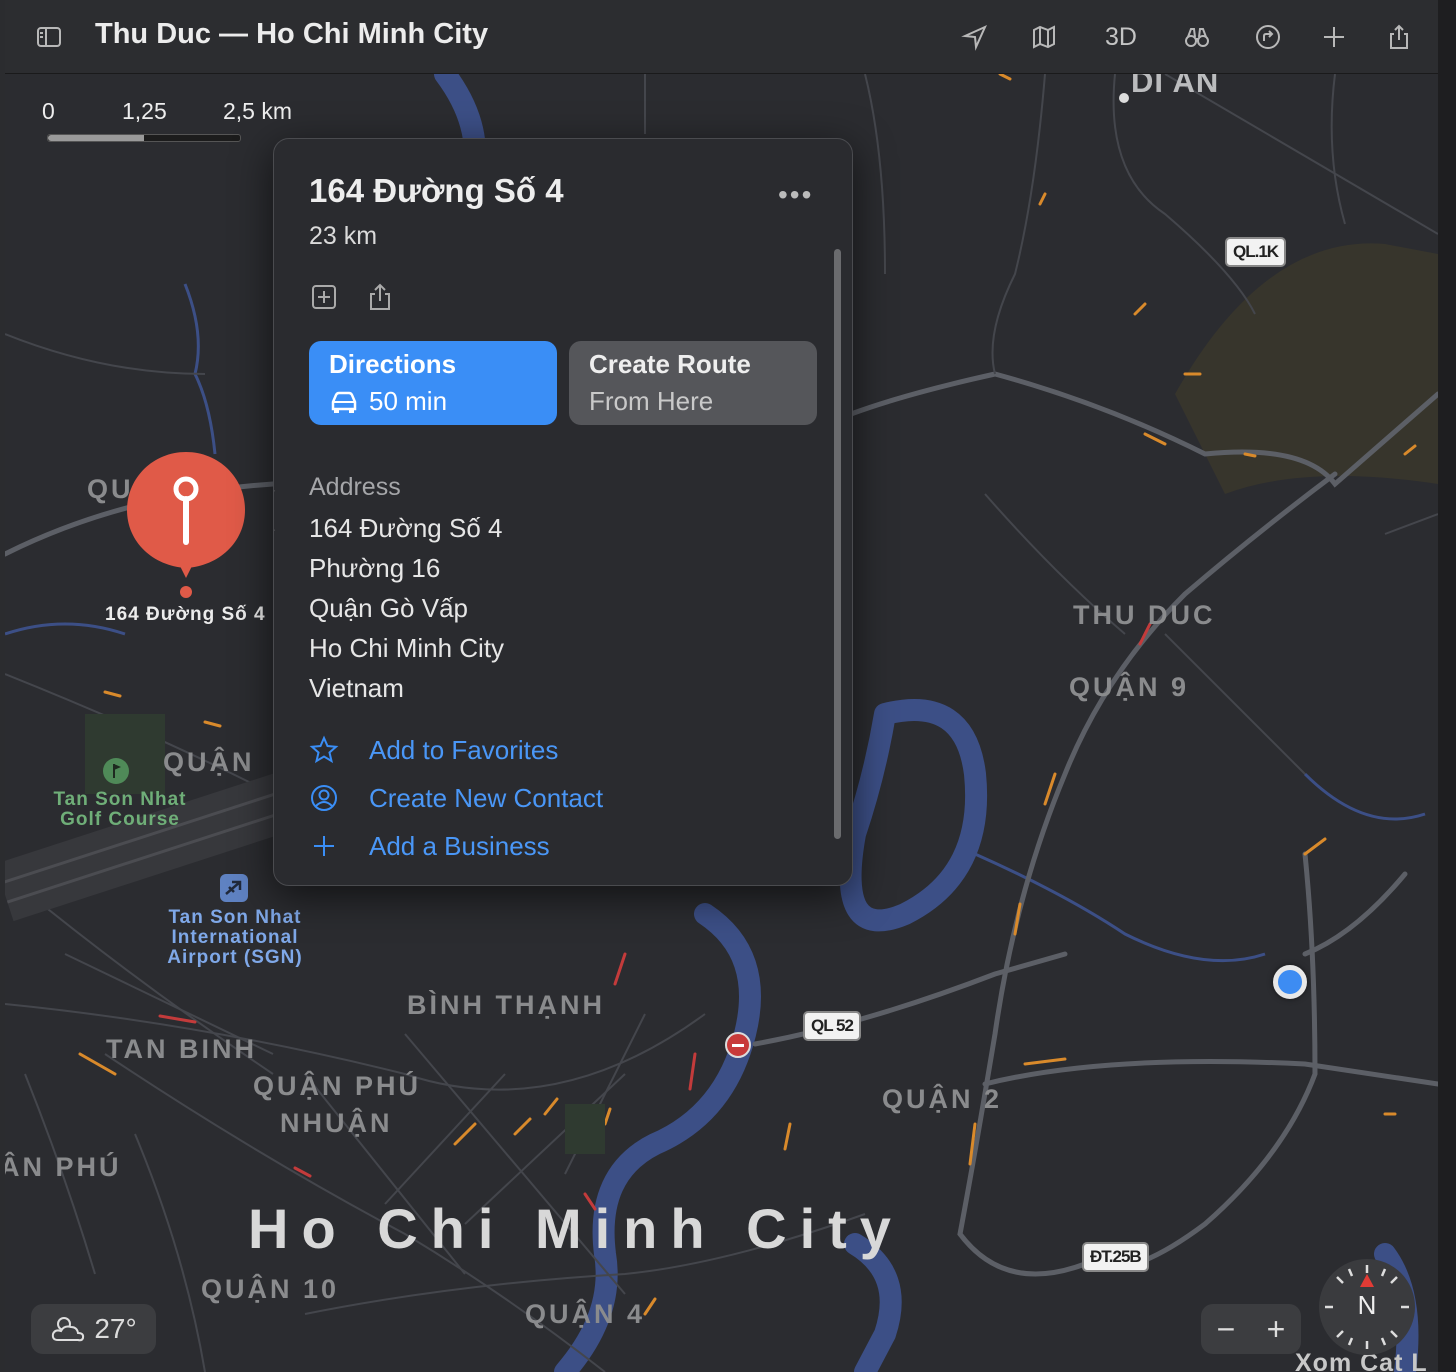  I want to click on create-route-button: Create Route From Here, so click(693, 383).